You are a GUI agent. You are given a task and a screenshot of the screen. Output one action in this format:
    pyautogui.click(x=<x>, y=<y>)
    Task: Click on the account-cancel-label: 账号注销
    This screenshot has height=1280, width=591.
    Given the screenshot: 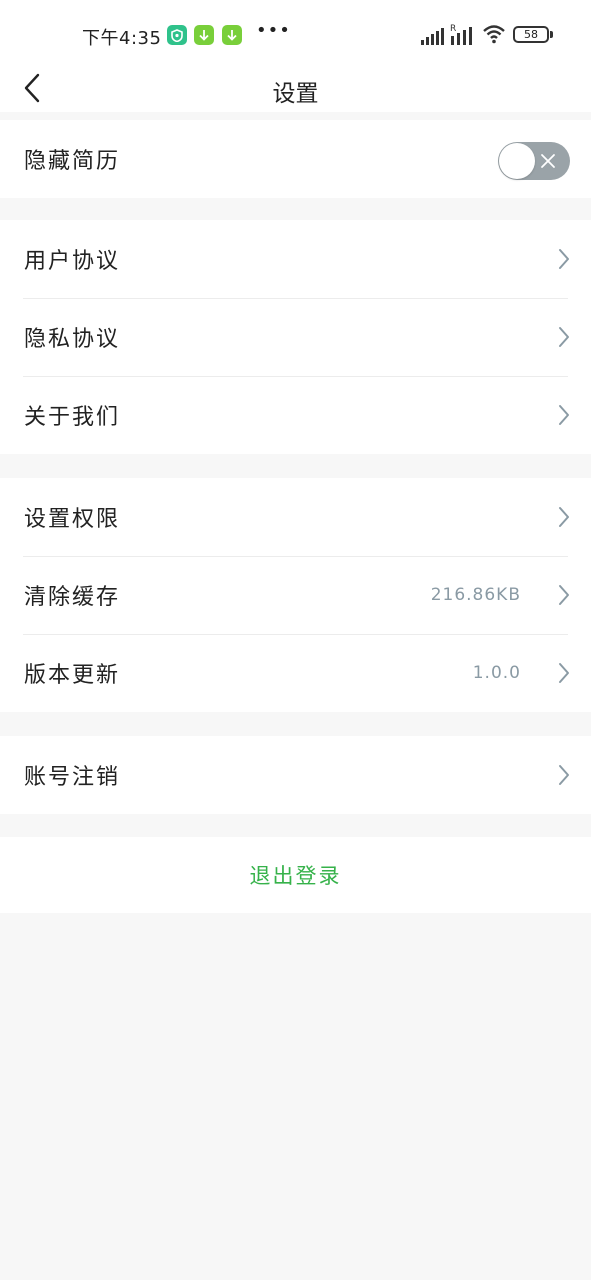 What is the action you would take?
    pyautogui.click(x=72, y=777)
    